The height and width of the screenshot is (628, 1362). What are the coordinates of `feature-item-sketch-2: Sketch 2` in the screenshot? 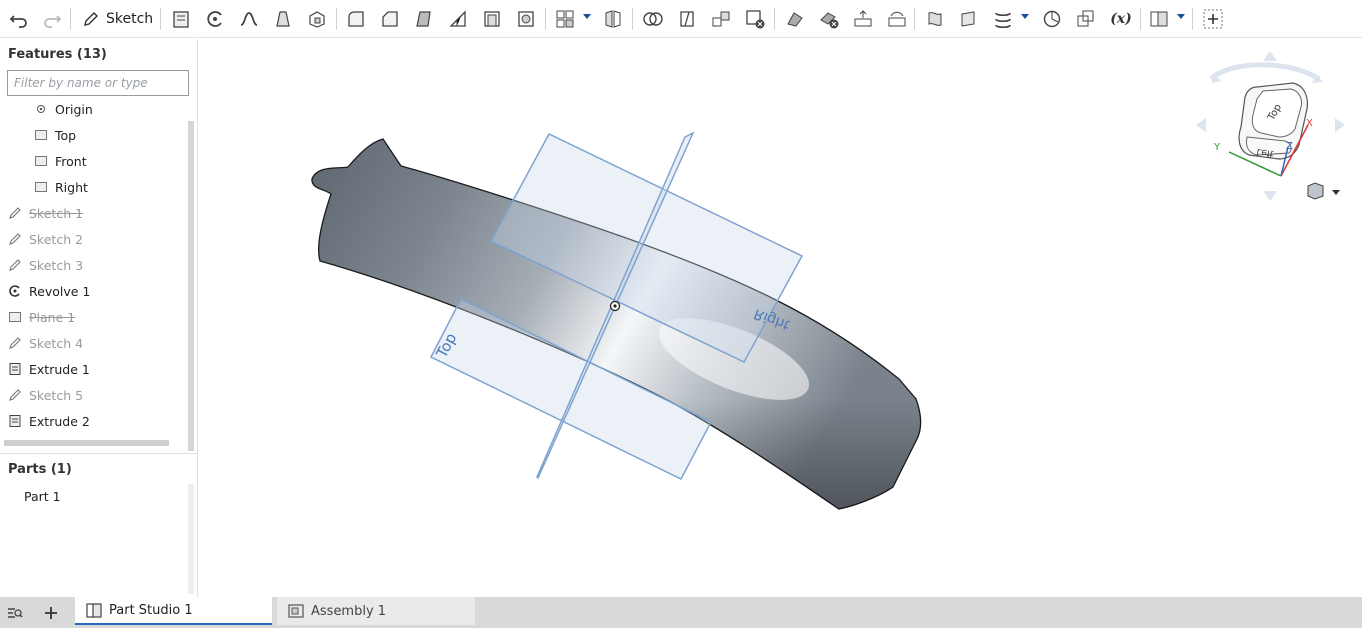 It's located at (45, 239).